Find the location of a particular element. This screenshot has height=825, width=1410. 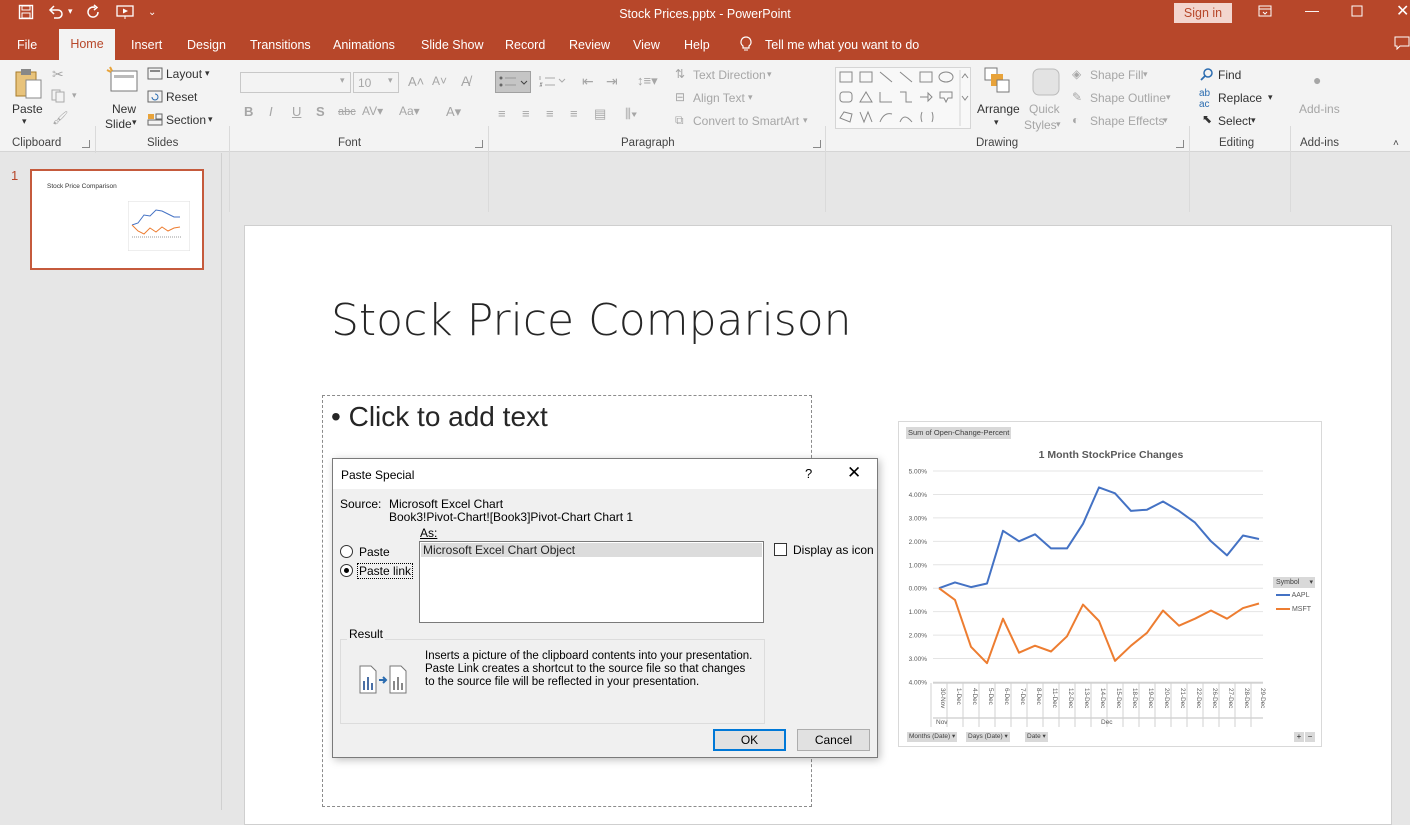

reset-button: Reset is located at coordinates (181, 97).